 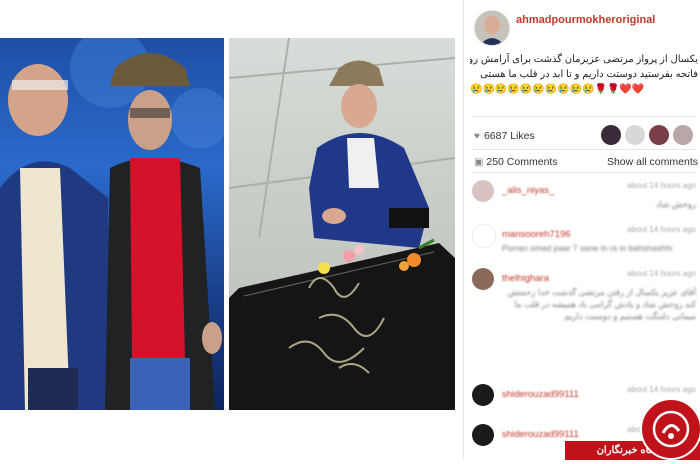 I want to click on comments-bar: ▣ 250 Comments Show all comments, so click(x=586, y=162).